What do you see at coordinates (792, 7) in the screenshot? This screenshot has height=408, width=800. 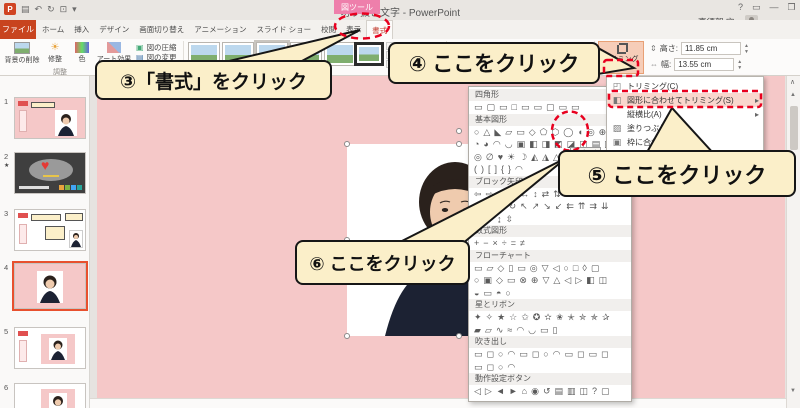 I see `restore-button: ❐` at bounding box center [792, 7].